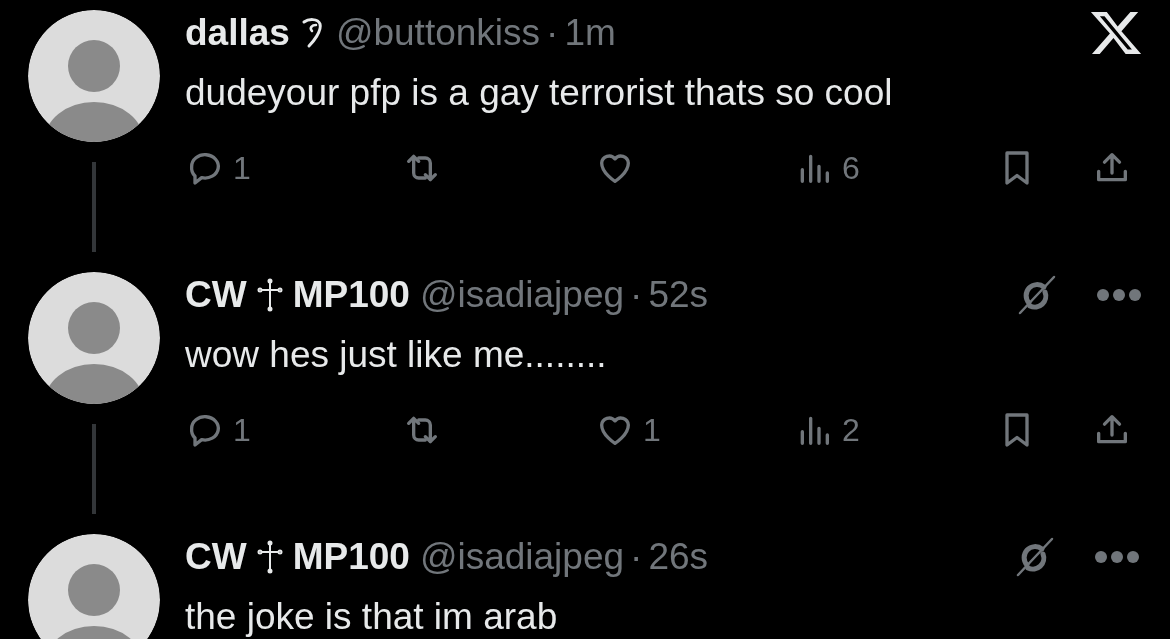 The width and height of the screenshot is (1170, 639). I want to click on timestamp: 1m, so click(590, 33).